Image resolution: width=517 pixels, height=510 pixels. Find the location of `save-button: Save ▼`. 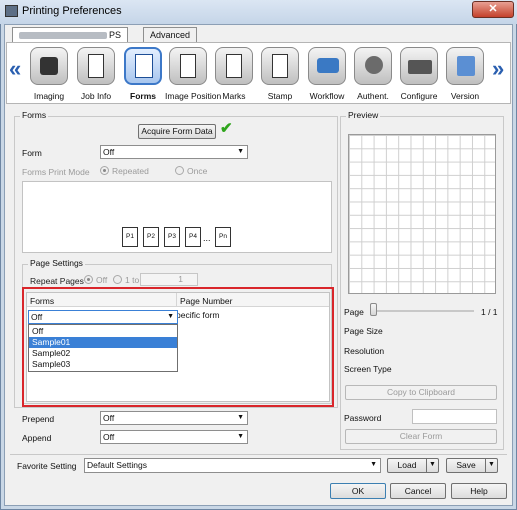

save-button: Save ▼ is located at coordinates (472, 465).